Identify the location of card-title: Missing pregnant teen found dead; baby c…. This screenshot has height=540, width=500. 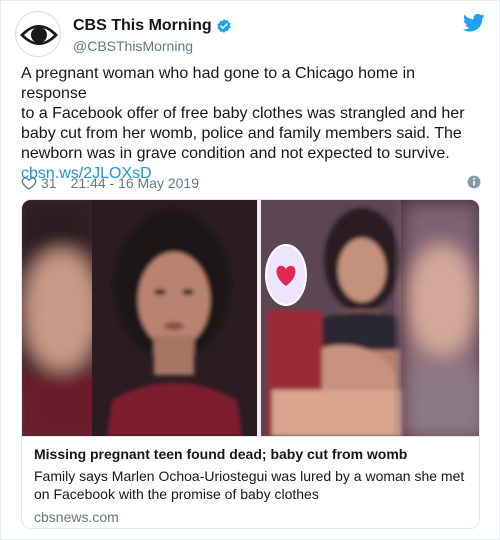
(251, 454).